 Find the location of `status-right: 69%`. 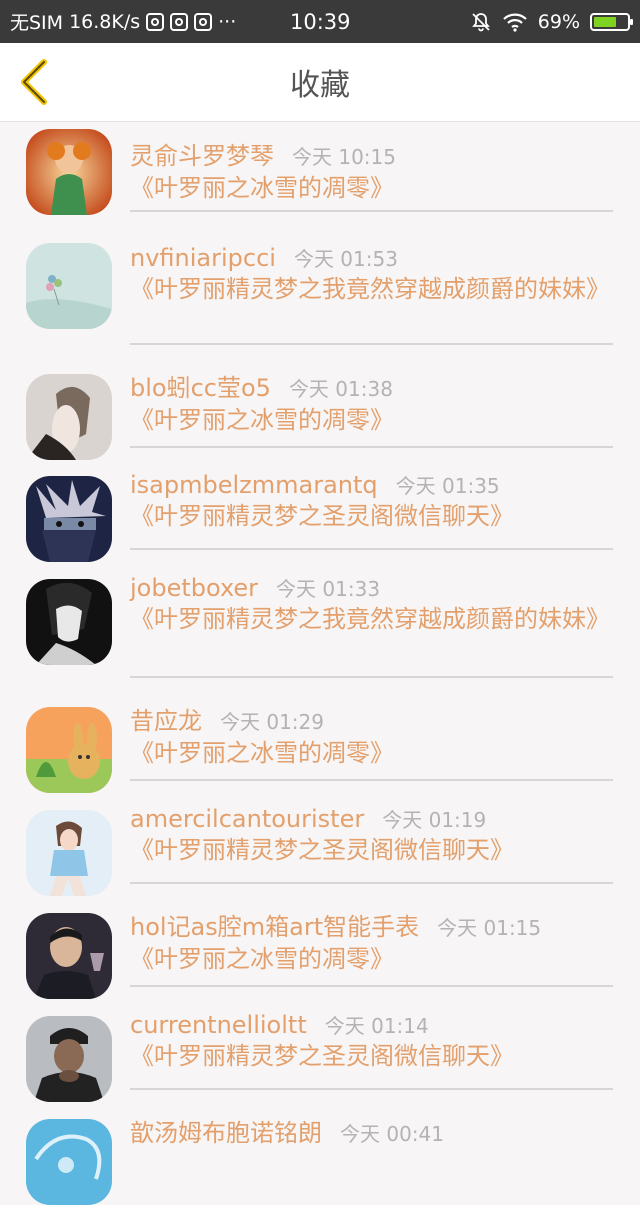

status-right: 69% is located at coordinates (551, 21).